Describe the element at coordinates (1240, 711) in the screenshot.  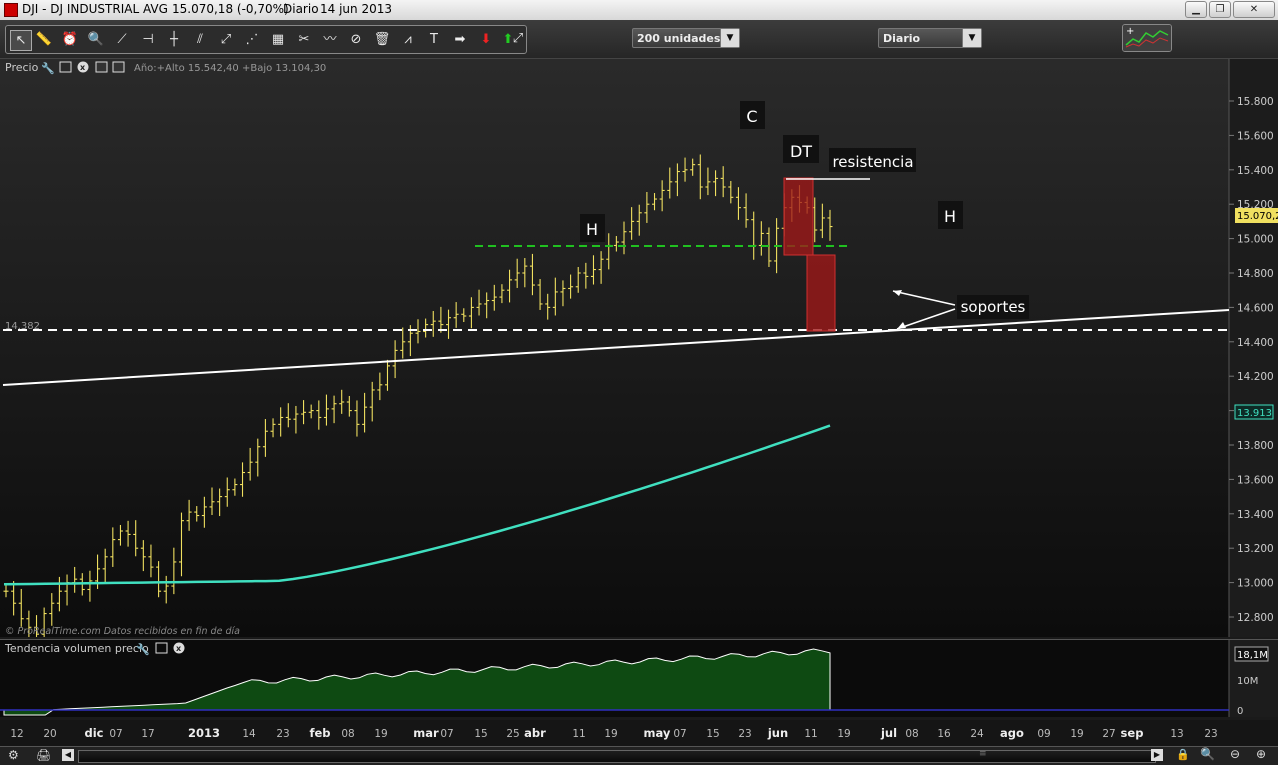
I see `volume-tick-0: 0` at that location.